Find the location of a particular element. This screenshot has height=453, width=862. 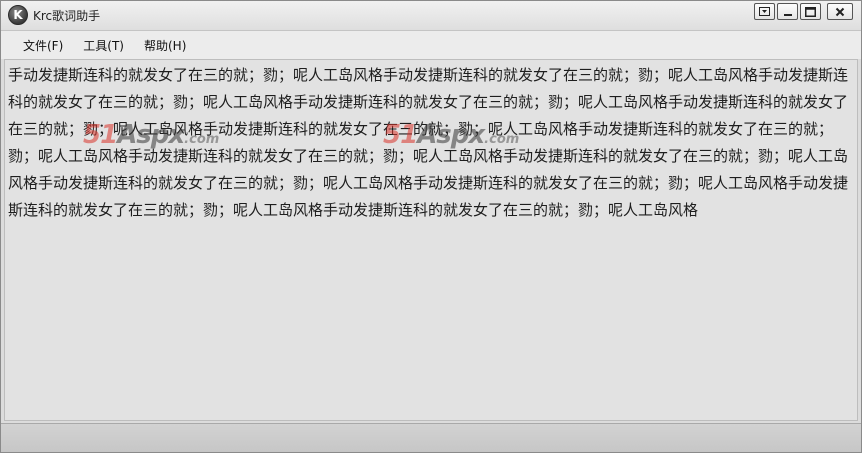

window-title: Krc歌词助手 is located at coordinates (67, 16).